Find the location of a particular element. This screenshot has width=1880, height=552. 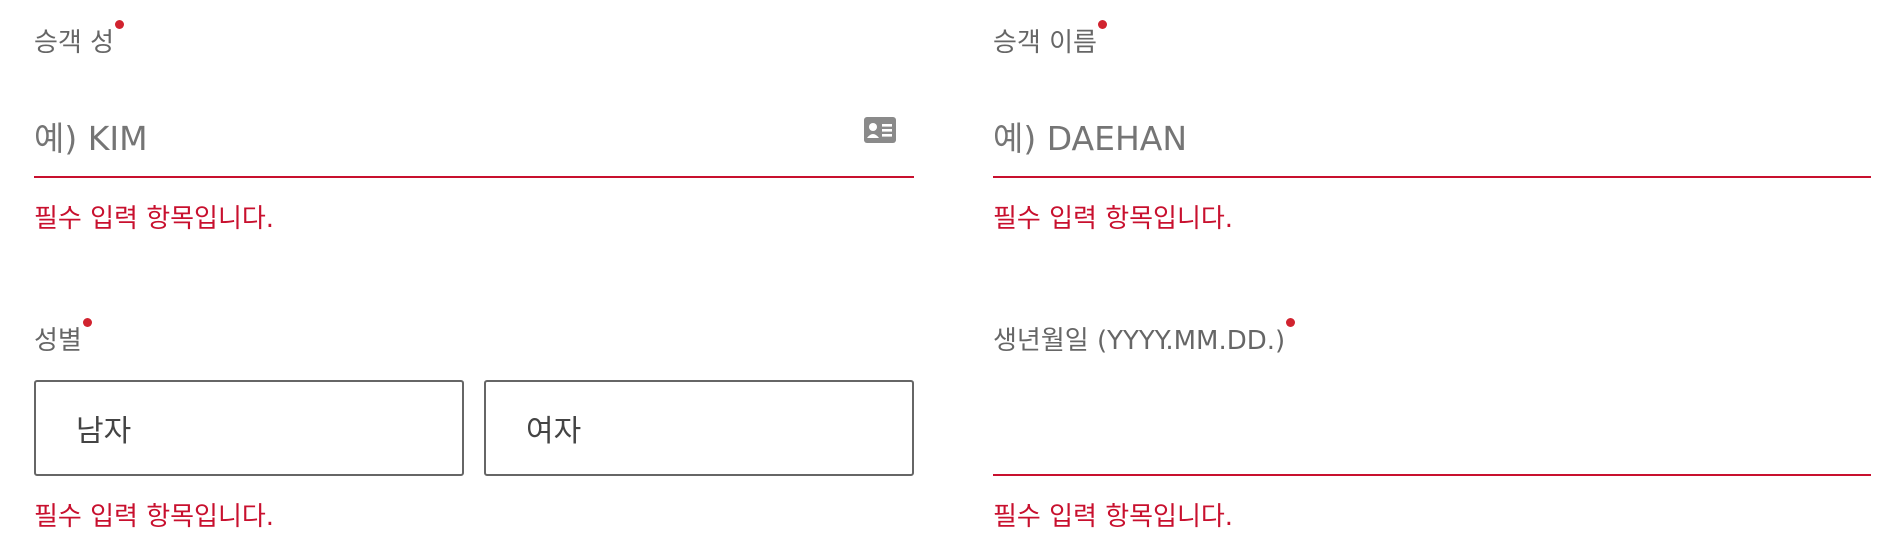

gender-female-button: 여자 is located at coordinates (699, 428).